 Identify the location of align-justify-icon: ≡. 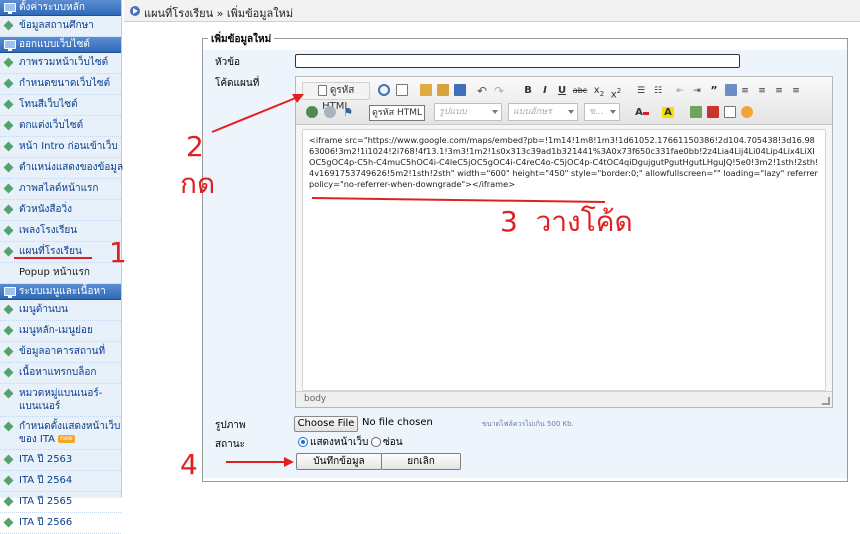
(796, 91).